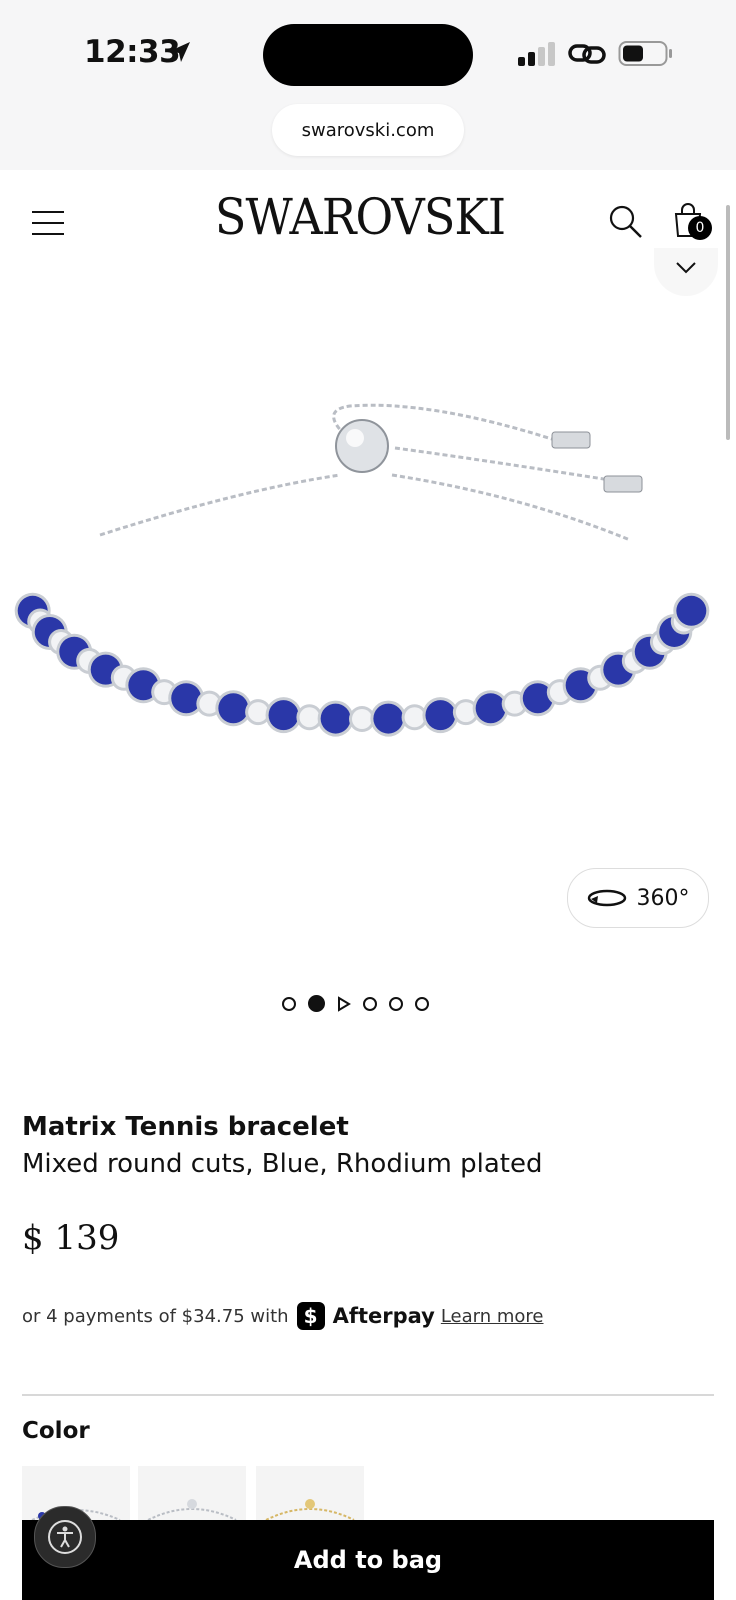  I want to click on accessibility-icon, so click(65, 1537).